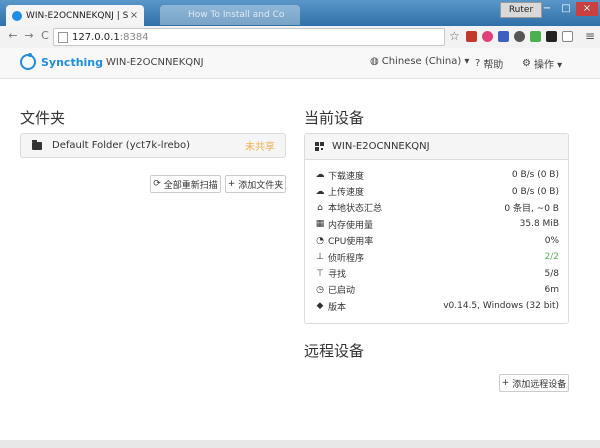  I want to click on stat-cpu-usage: ◔ CPU使用率 0%, so click(436, 241).